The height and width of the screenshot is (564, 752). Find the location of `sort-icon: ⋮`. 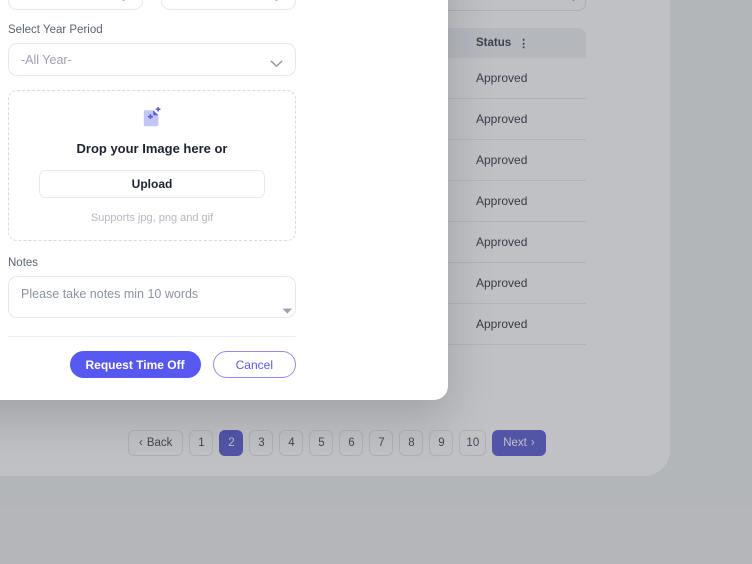

sort-icon: ⋮ is located at coordinates (523, 43).